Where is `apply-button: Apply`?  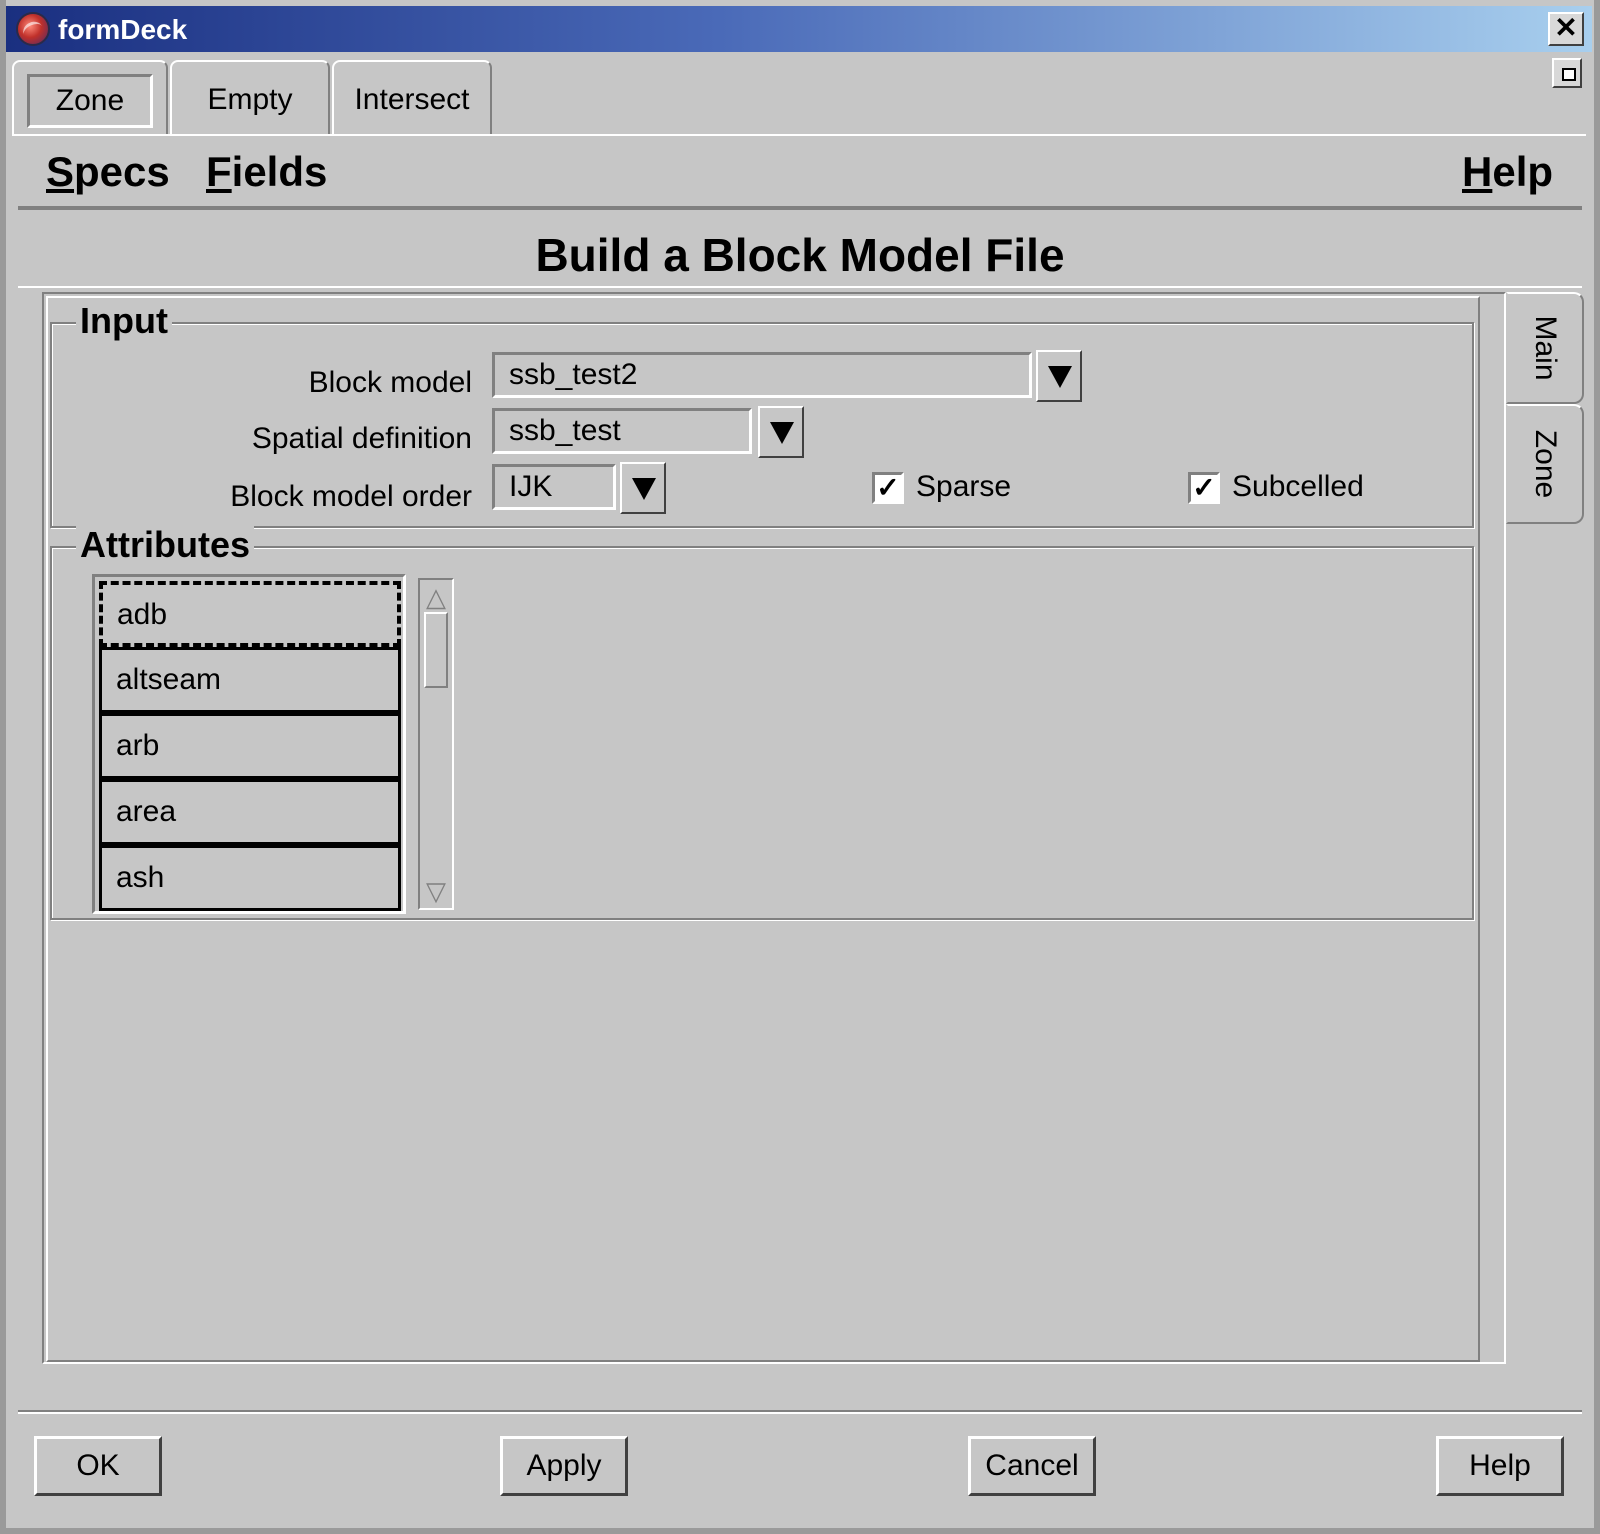 apply-button: Apply is located at coordinates (564, 1466).